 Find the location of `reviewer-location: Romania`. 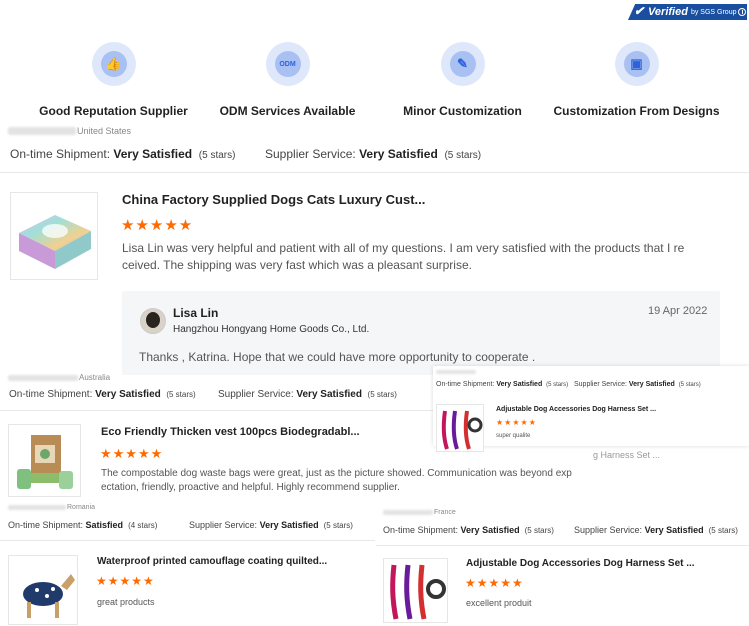

reviewer-location: Romania is located at coordinates (51, 507).